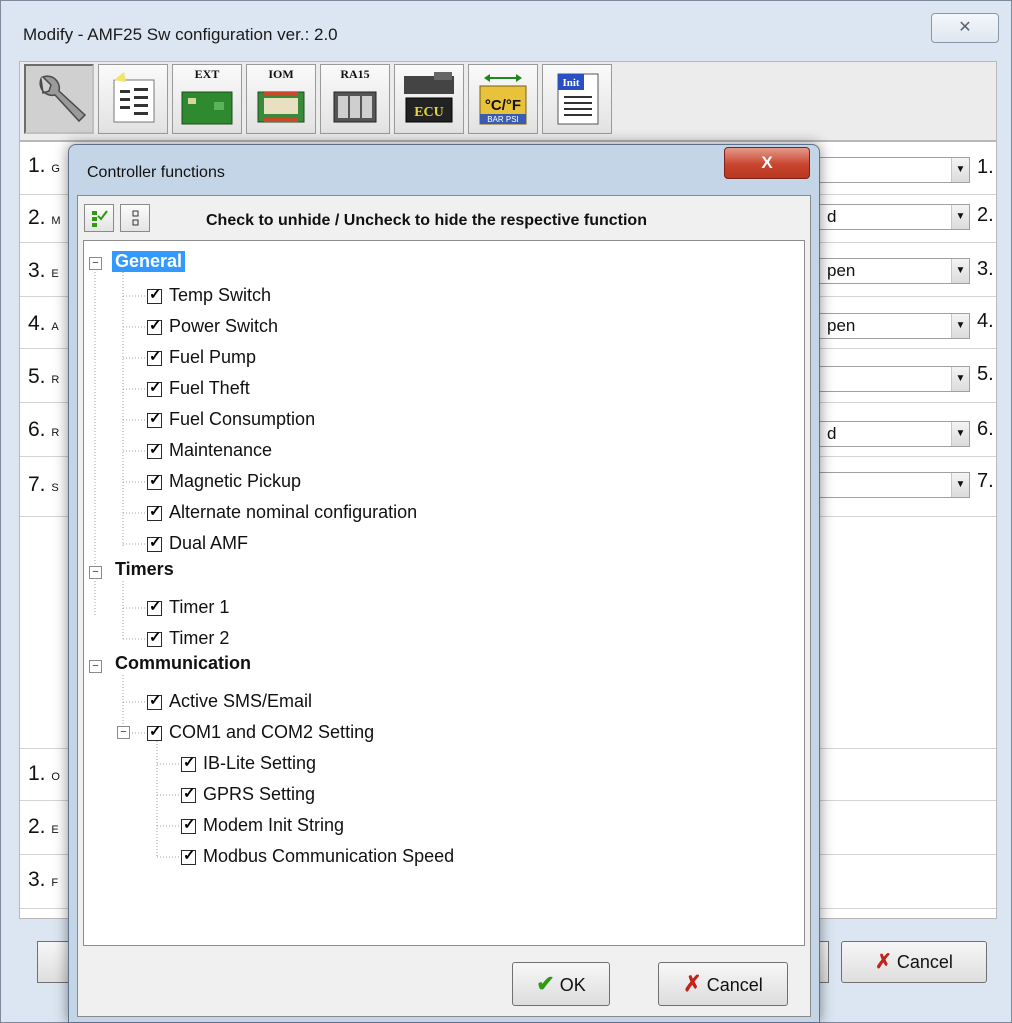  I want to click on close-icon: X, so click(767, 162).